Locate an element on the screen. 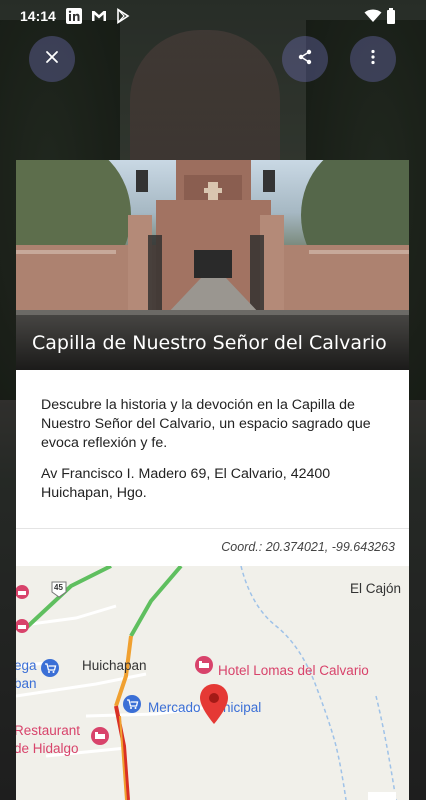 Image resolution: width=426 pixels, height=800 pixels. battery-icon is located at coordinates (391, 16).